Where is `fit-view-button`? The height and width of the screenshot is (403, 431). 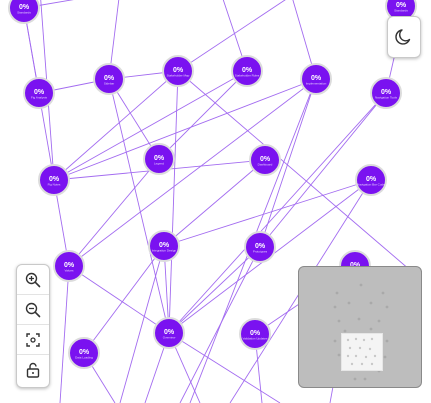
fit-view-button is located at coordinates (33, 340).